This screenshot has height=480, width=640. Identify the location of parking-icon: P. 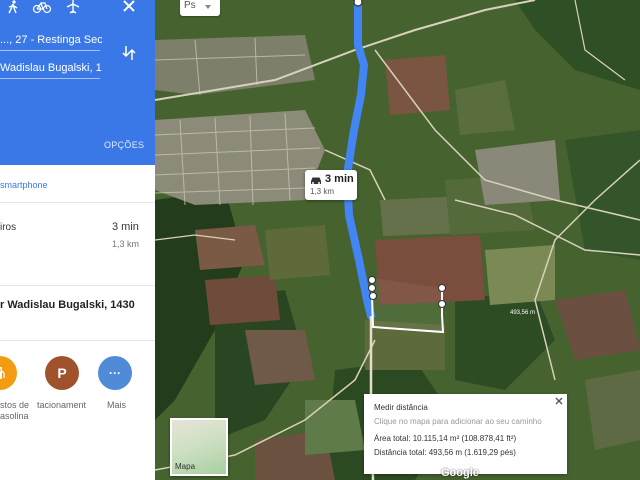
(62, 373).